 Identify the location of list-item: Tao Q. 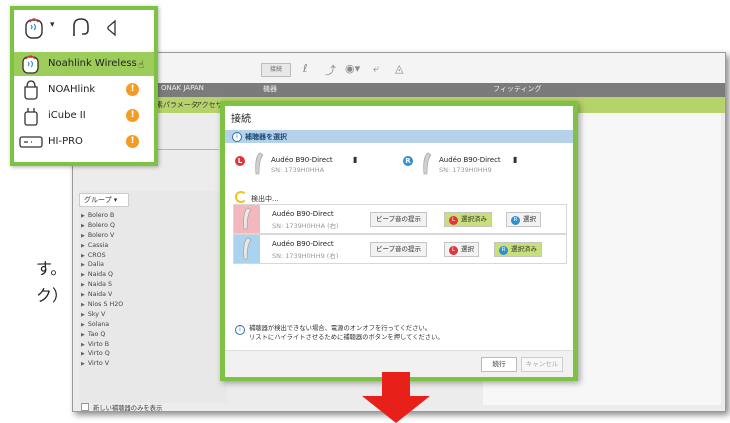
(102, 335).